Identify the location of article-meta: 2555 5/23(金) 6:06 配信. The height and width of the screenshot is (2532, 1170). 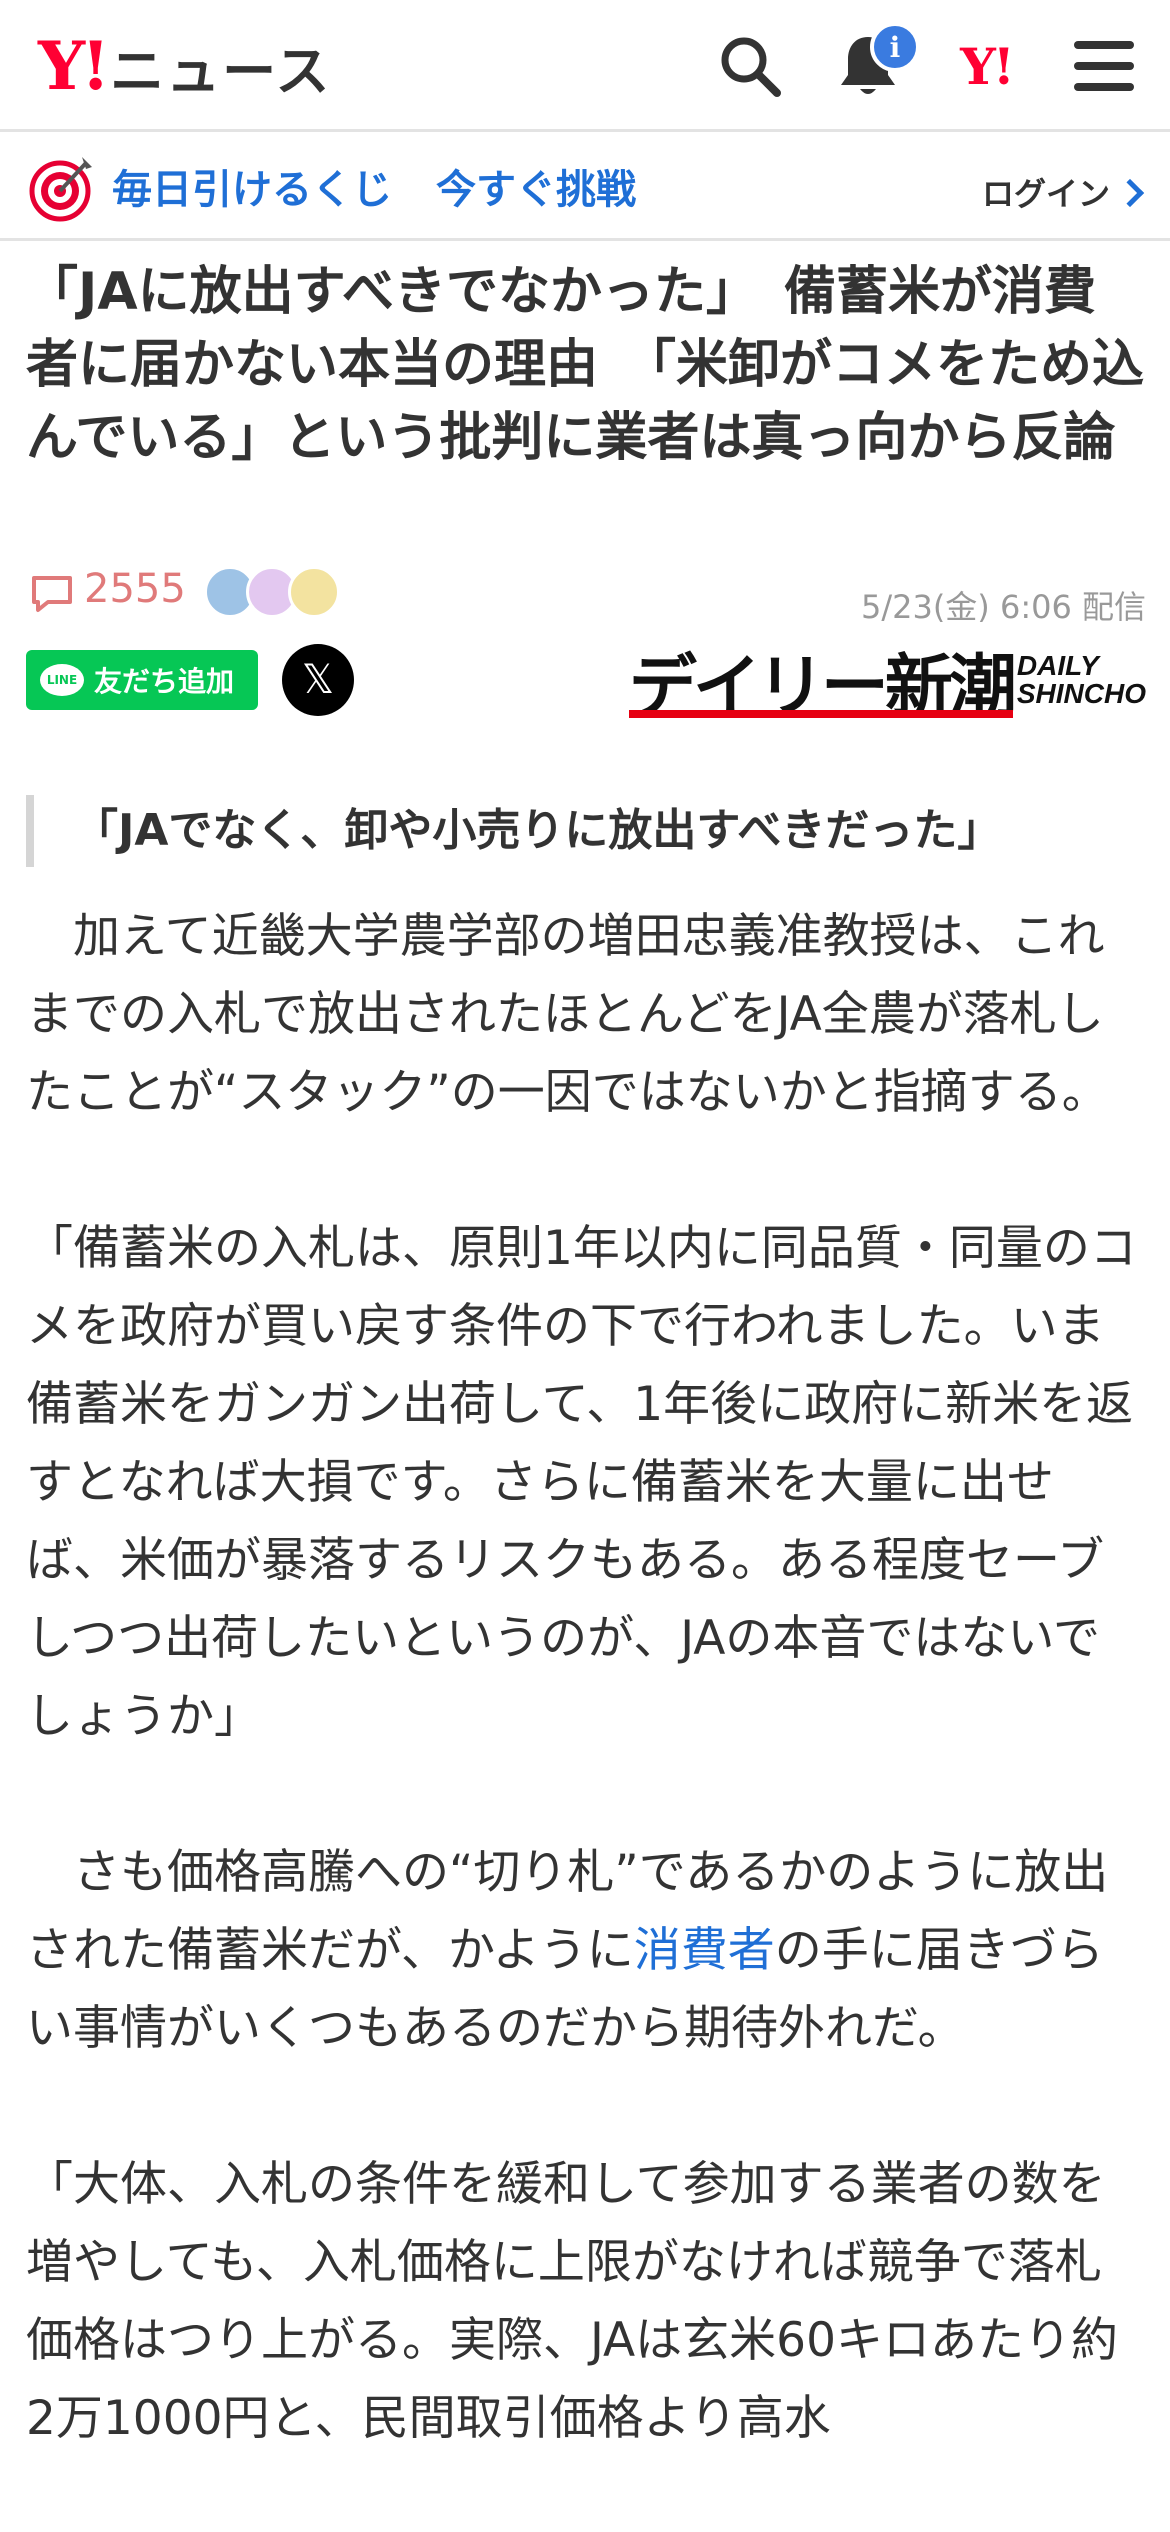
(586, 593).